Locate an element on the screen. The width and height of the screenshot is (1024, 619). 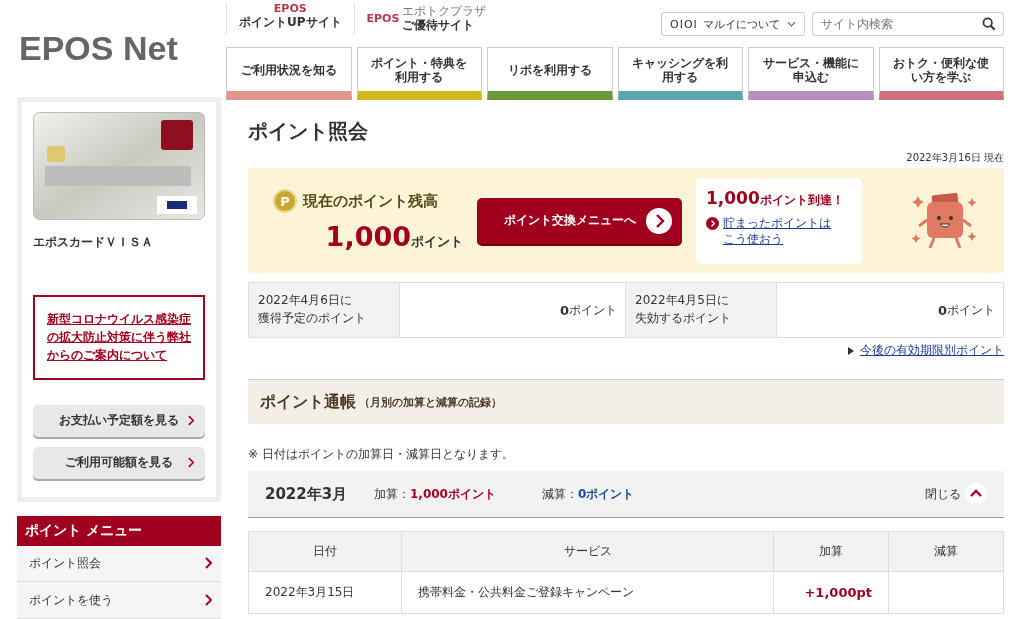
as-of-date: 2022年3月16日 現在 is located at coordinates (955, 158).